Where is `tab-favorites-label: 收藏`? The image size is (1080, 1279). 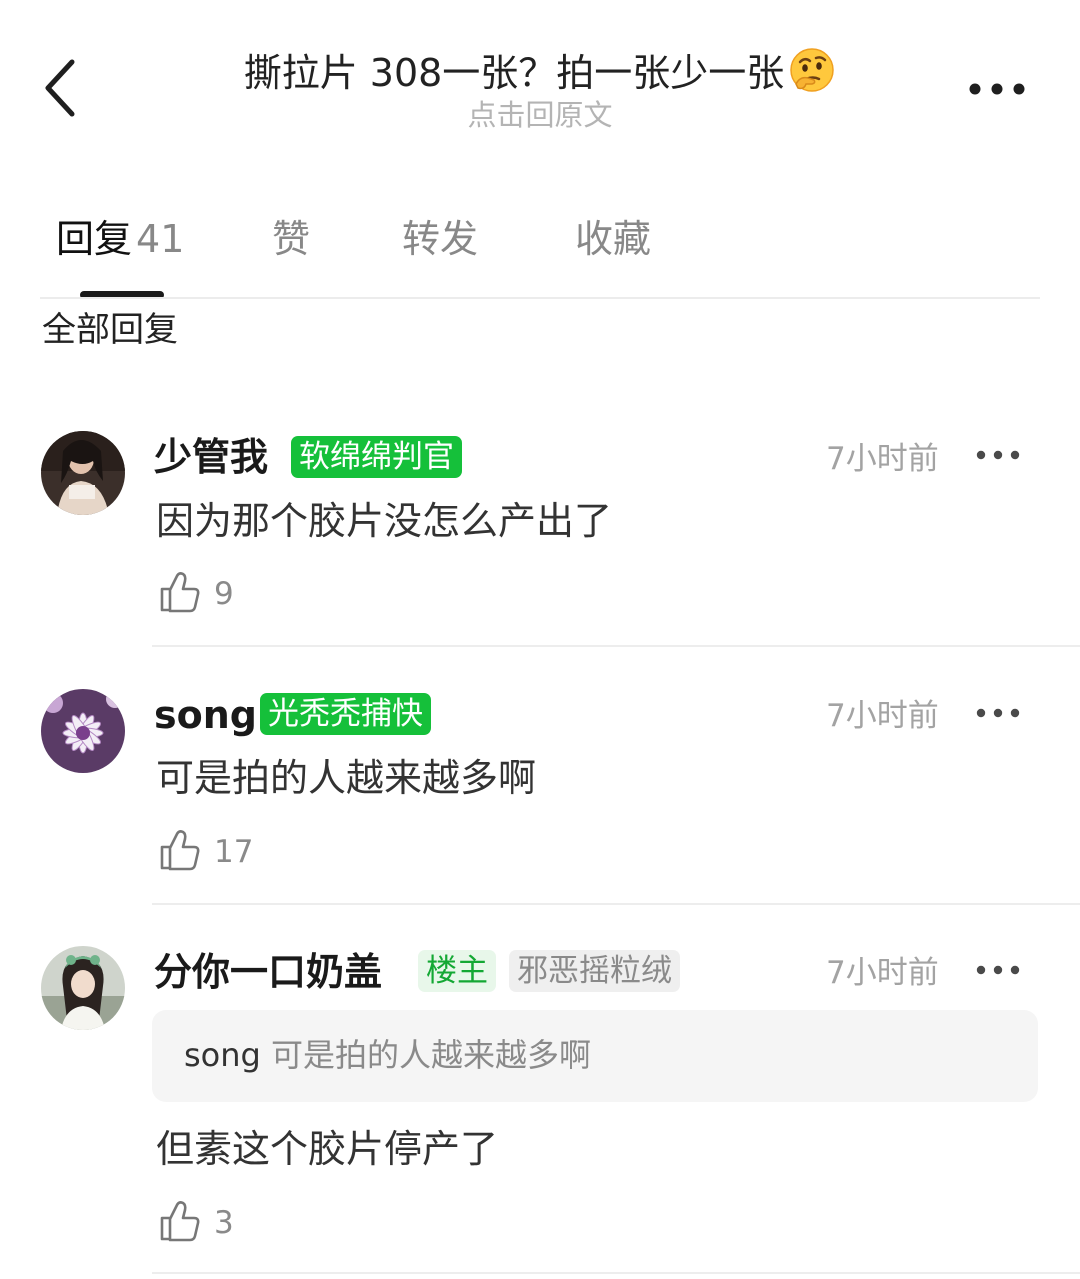
tab-favorites-label: 收藏 is located at coordinates (613, 239).